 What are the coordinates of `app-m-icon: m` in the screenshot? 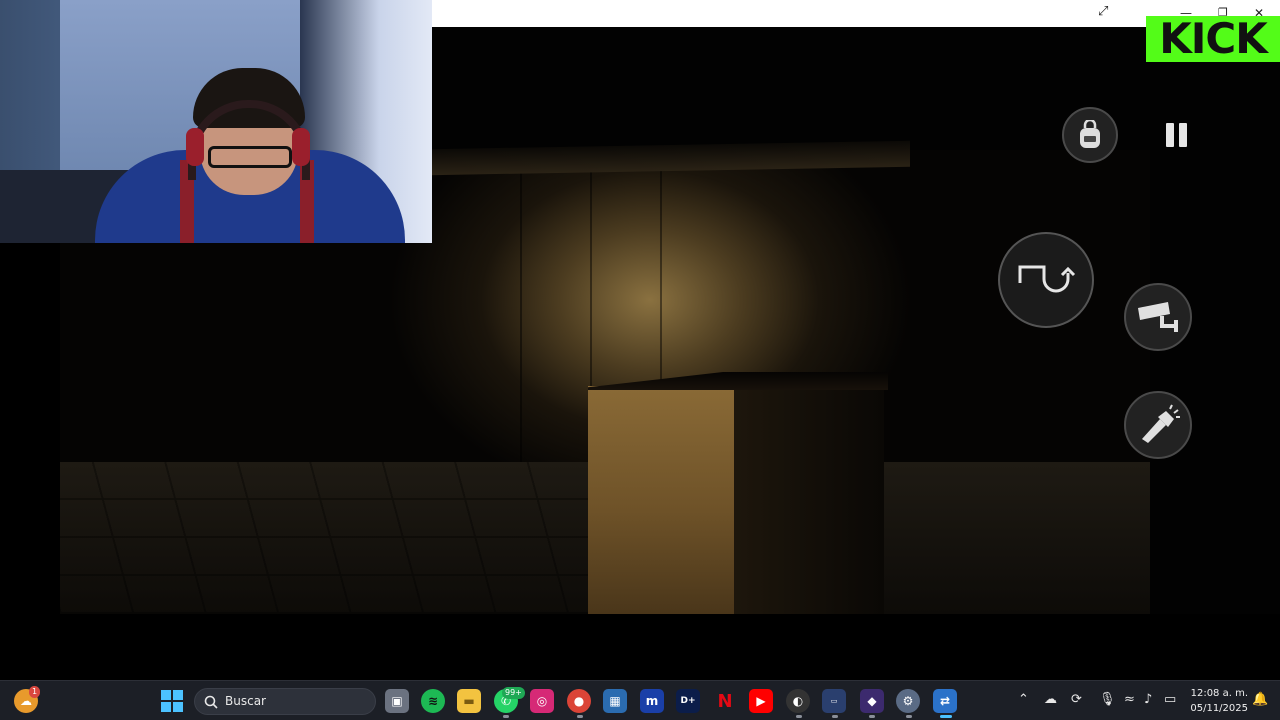 It's located at (652, 701).